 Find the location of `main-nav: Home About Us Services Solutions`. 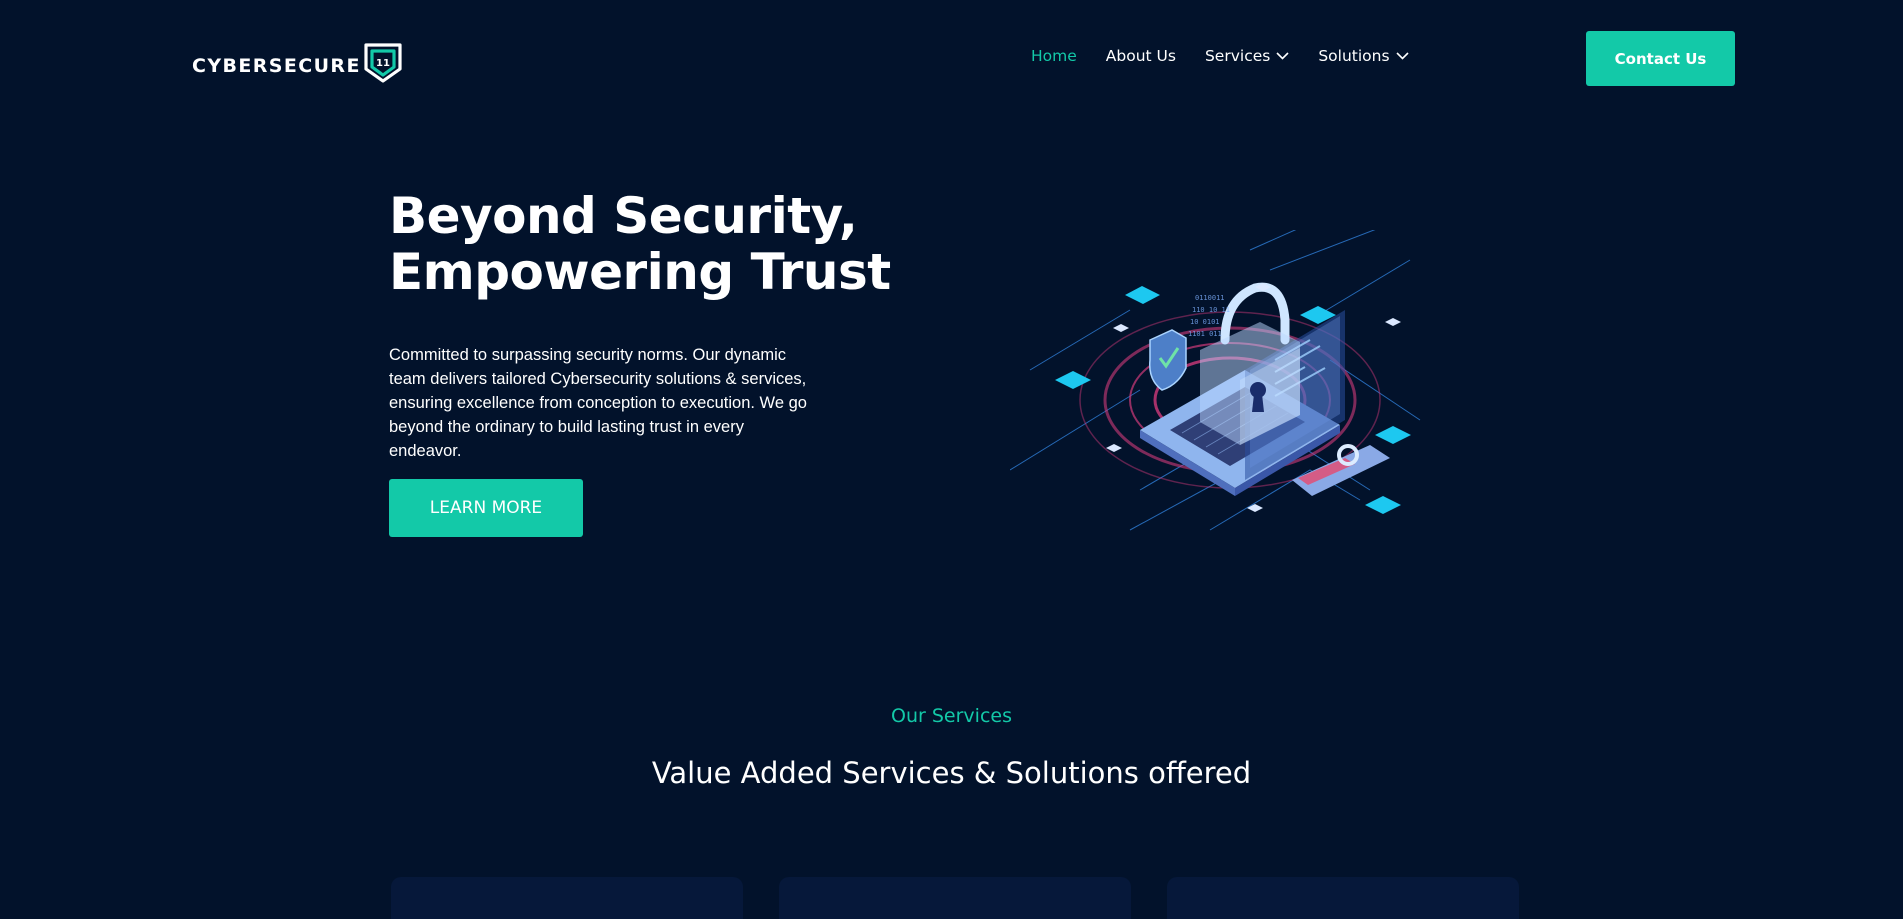

main-nav: Home About Us Services Solutions is located at coordinates (1220, 56).